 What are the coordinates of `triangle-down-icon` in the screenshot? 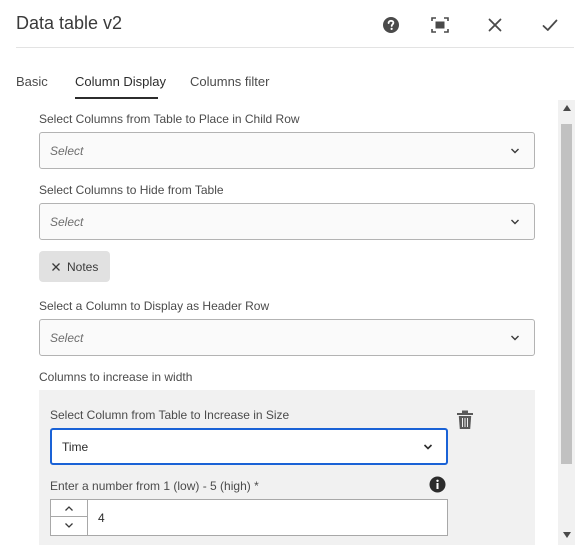 It's located at (566, 535).